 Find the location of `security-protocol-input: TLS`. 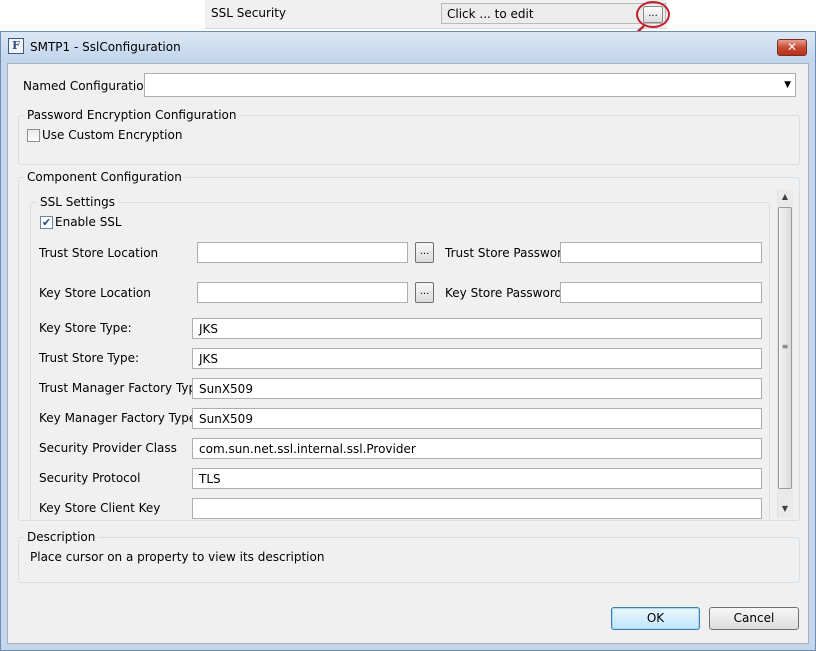

security-protocol-input: TLS is located at coordinates (477, 478).